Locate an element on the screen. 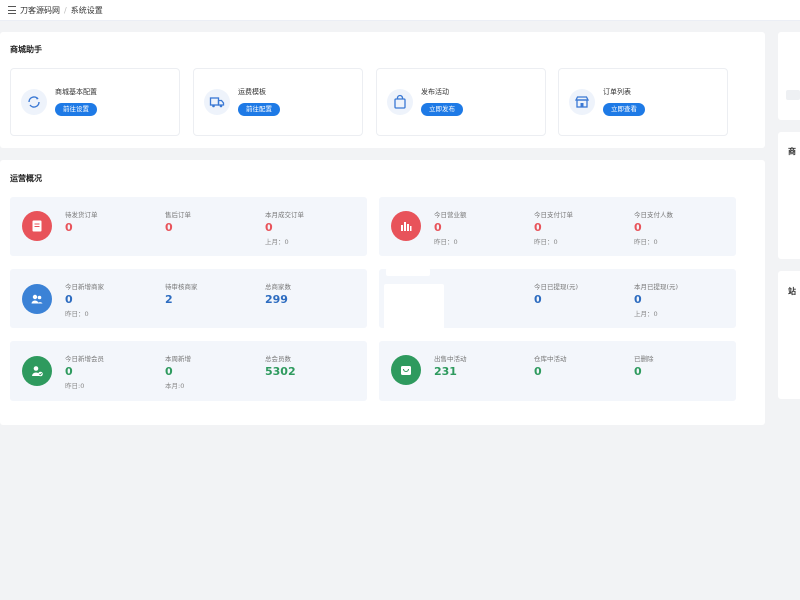 The width and height of the screenshot is (800, 600). stat-label: 今日营业额 is located at coordinates (450, 215).